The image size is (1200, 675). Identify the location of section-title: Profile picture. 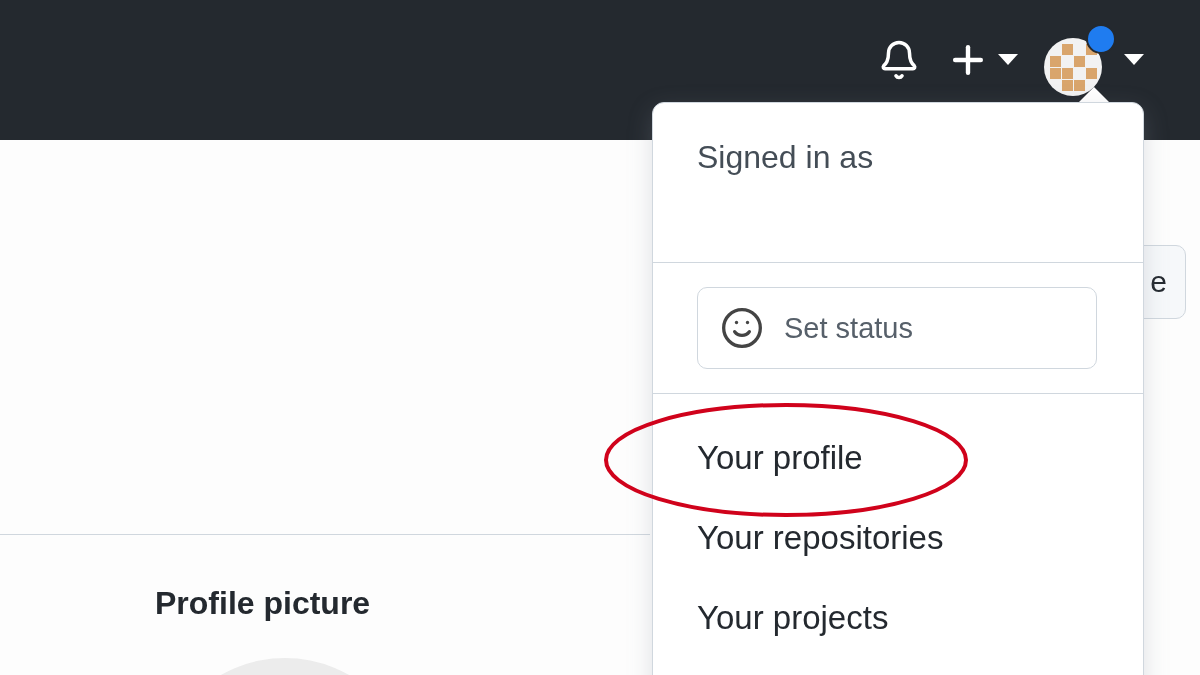
(263, 603).